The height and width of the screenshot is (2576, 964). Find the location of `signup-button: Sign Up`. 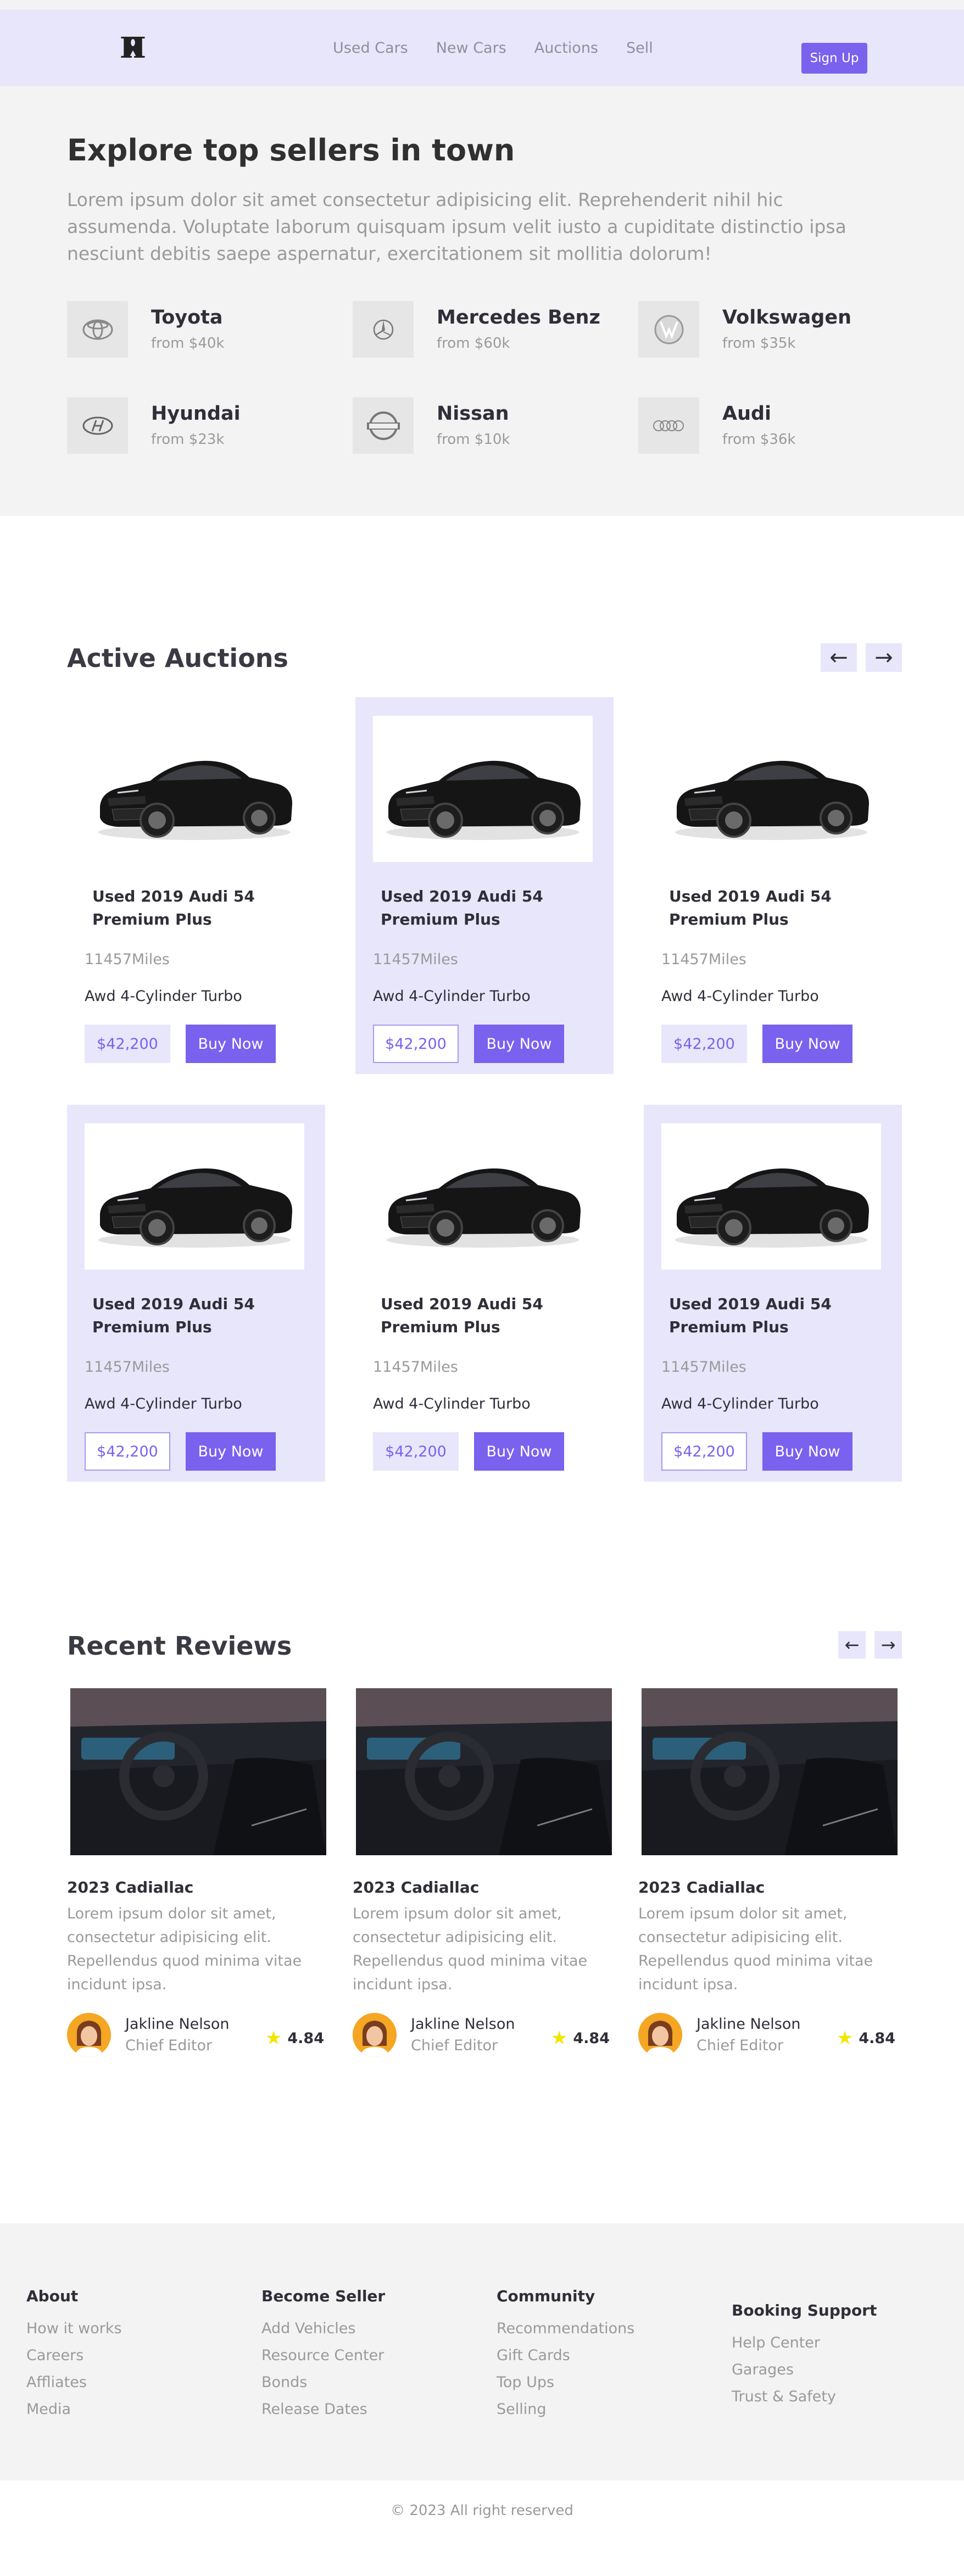

signup-button: Sign Up is located at coordinates (834, 58).